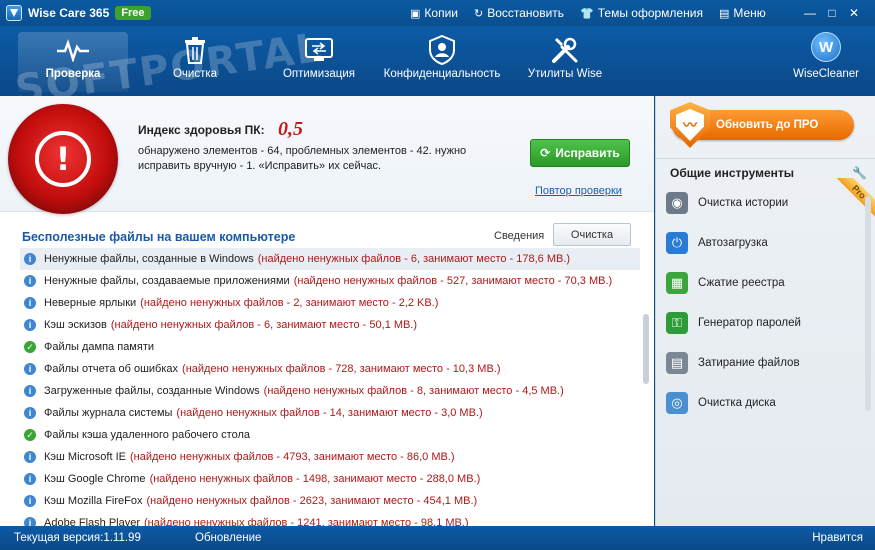 Image resolution: width=875 pixels, height=550 pixels. Describe the element at coordinates (147, 435) in the screenshot. I see `item-name: Файлы кэша удаленного рабочего стола` at that location.